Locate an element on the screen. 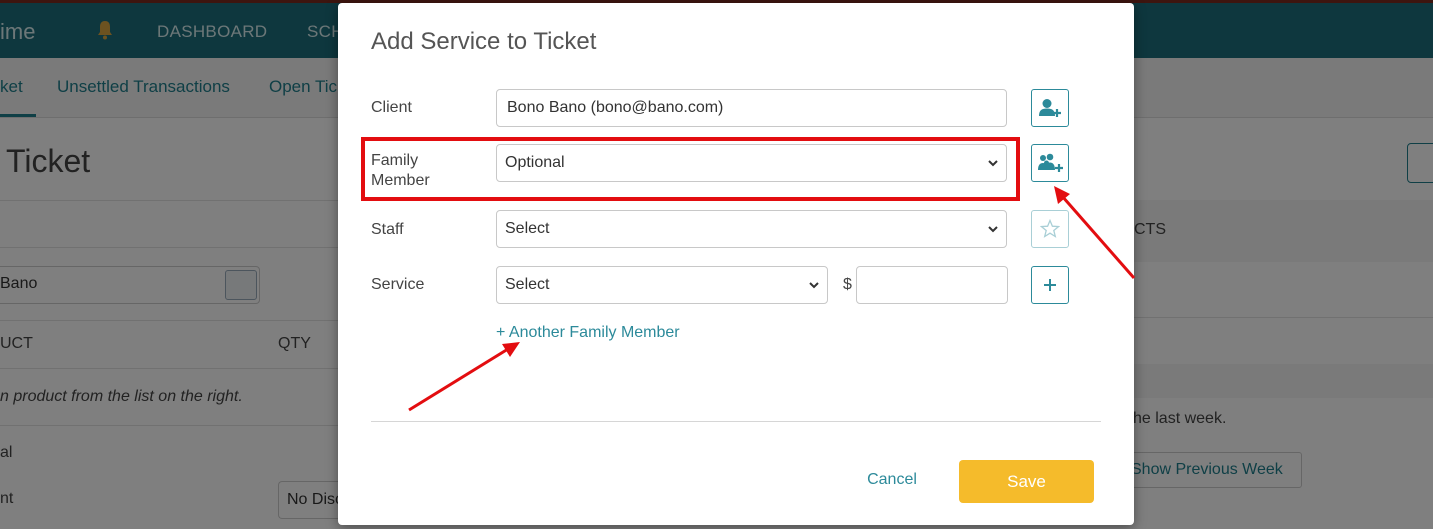 This screenshot has width=1433, height=529. add-family-member-button is located at coordinates (1050, 163).